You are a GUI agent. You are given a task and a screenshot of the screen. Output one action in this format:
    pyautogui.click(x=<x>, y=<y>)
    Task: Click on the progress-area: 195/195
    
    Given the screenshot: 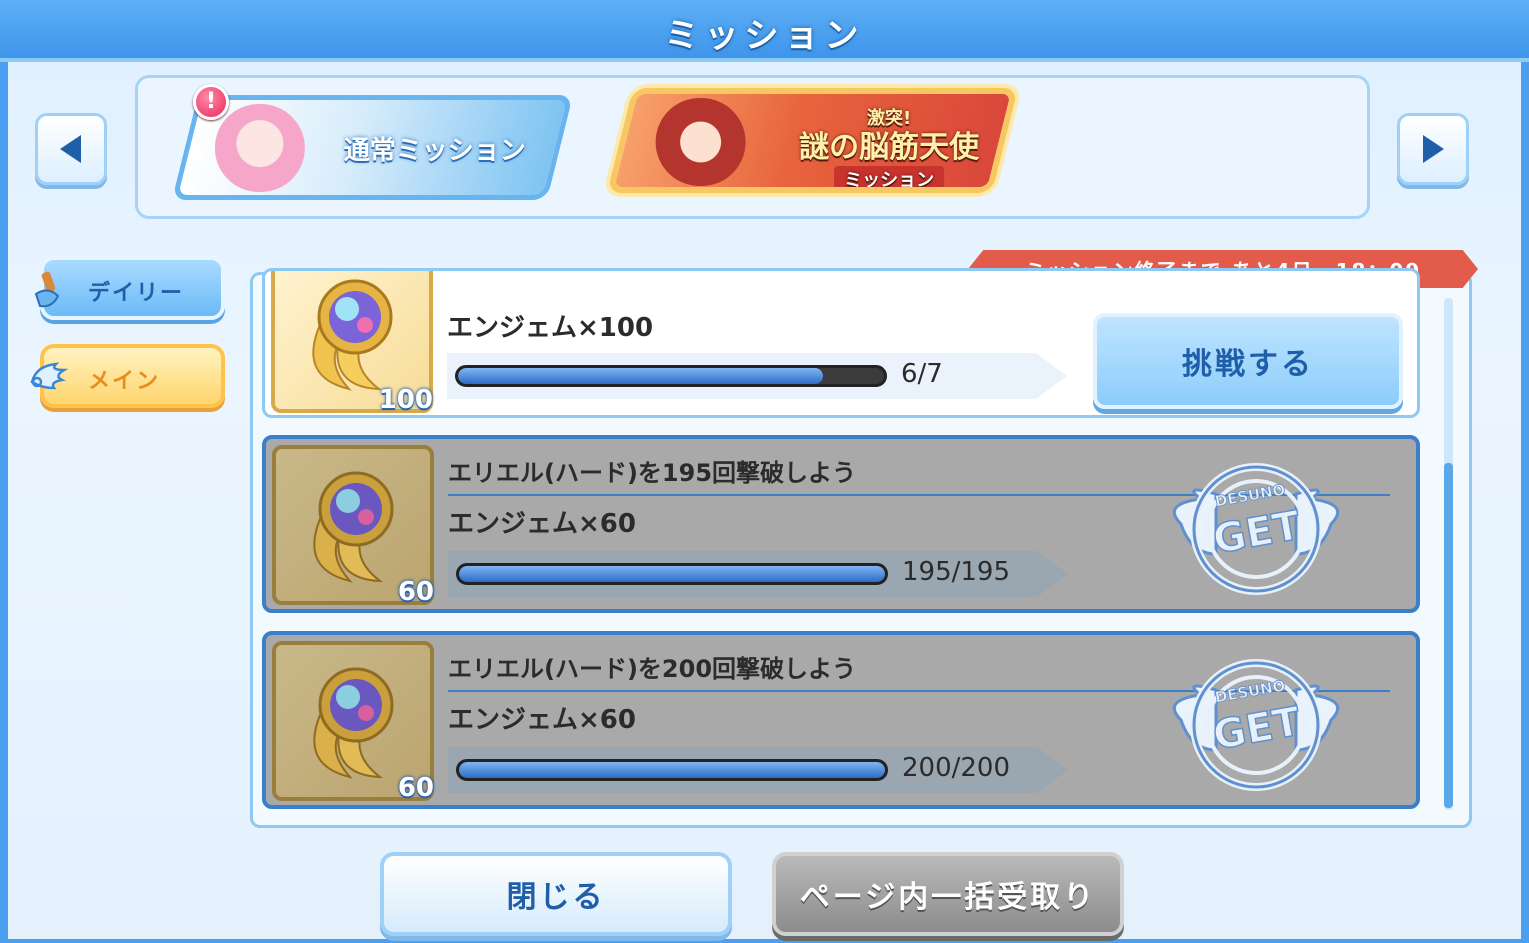 What is the action you would take?
    pyautogui.click(x=758, y=574)
    